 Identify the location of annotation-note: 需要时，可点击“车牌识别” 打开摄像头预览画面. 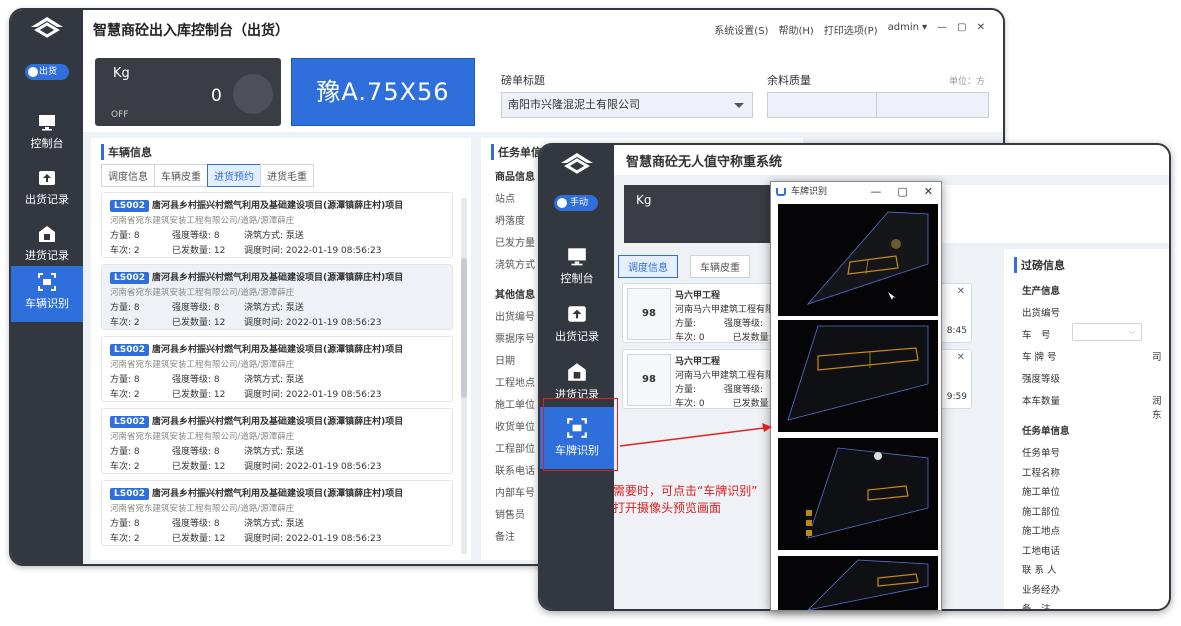
(685, 500).